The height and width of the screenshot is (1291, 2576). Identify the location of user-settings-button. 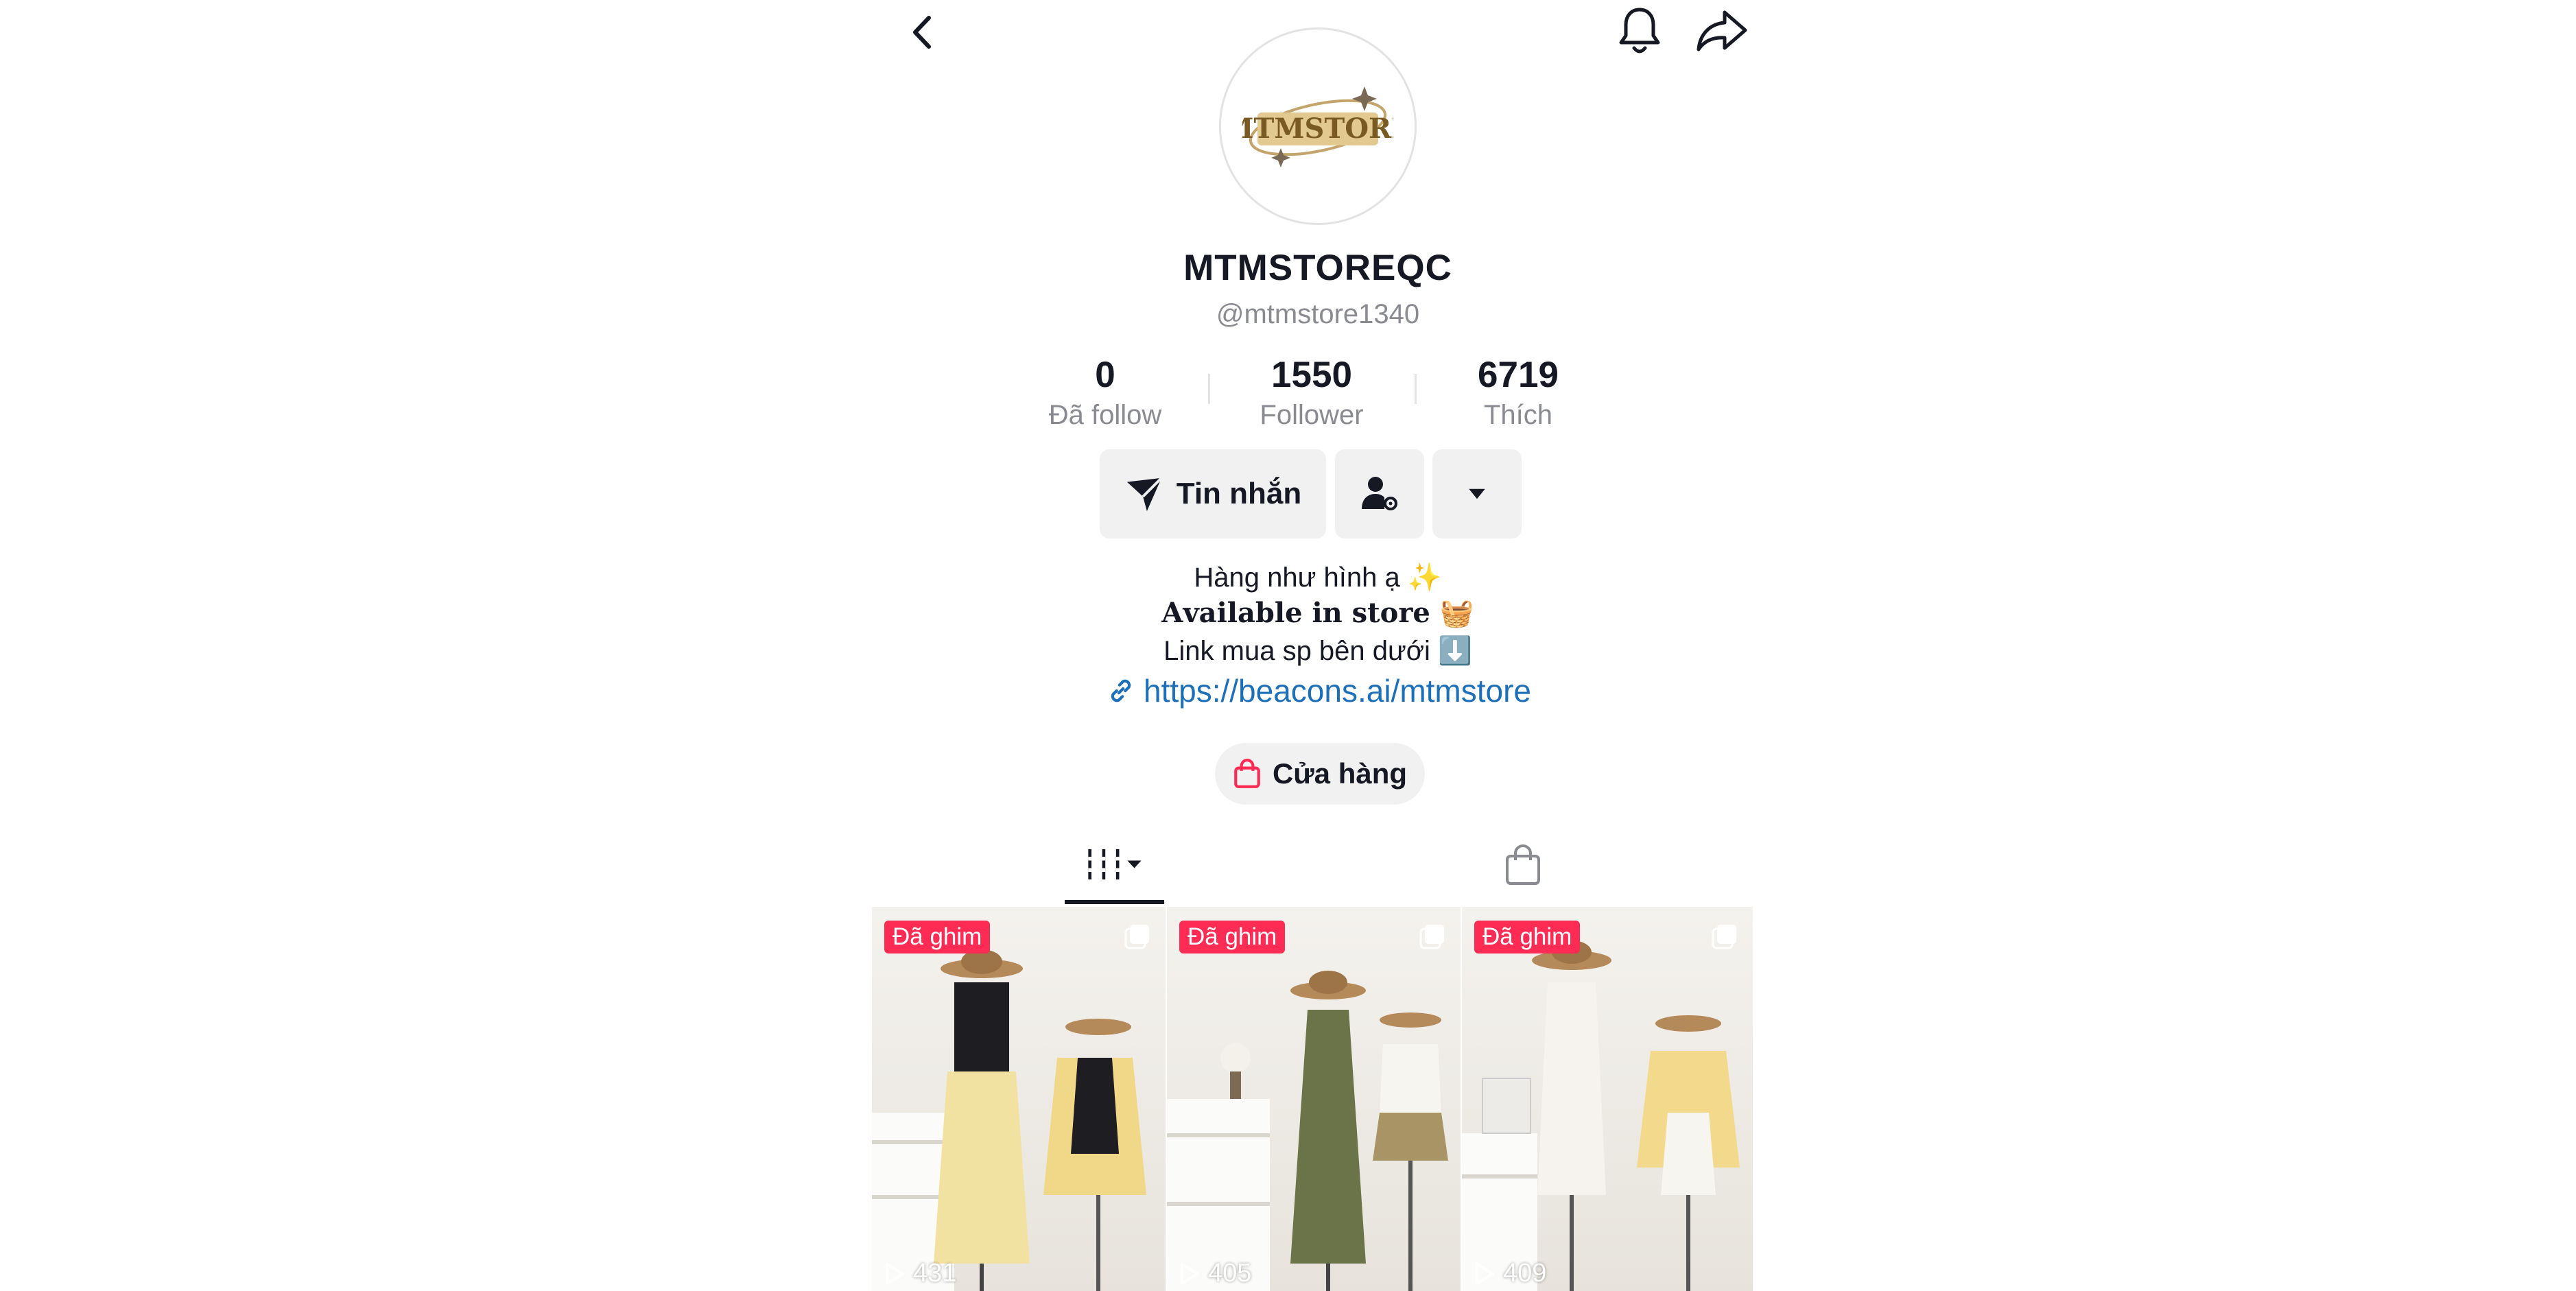
(1379, 494).